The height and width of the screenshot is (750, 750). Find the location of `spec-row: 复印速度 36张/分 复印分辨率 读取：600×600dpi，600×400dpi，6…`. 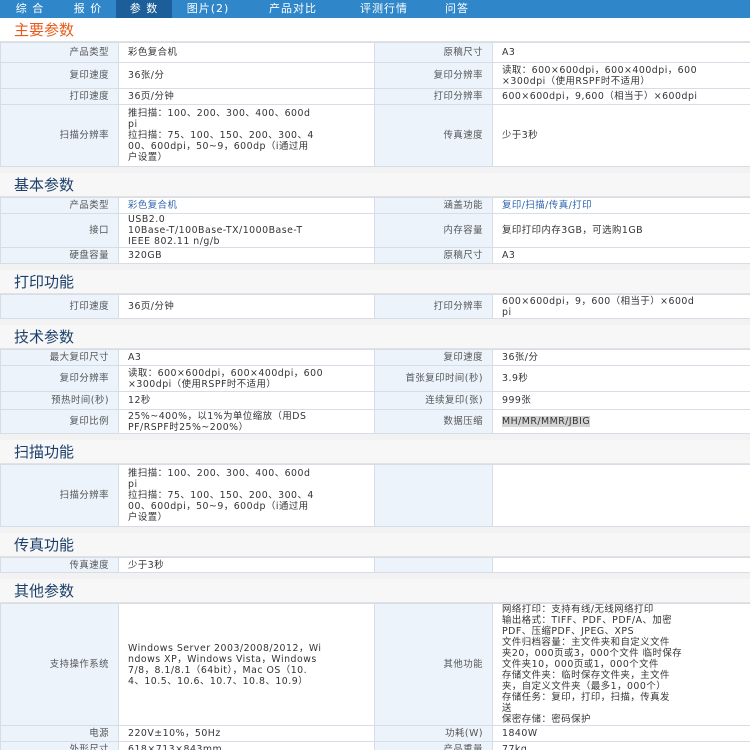

spec-row: 复印速度 36张/分 复印分辨率 读取：600×600dpi，600×400dpi，6… is located at coordinates (375, 75).